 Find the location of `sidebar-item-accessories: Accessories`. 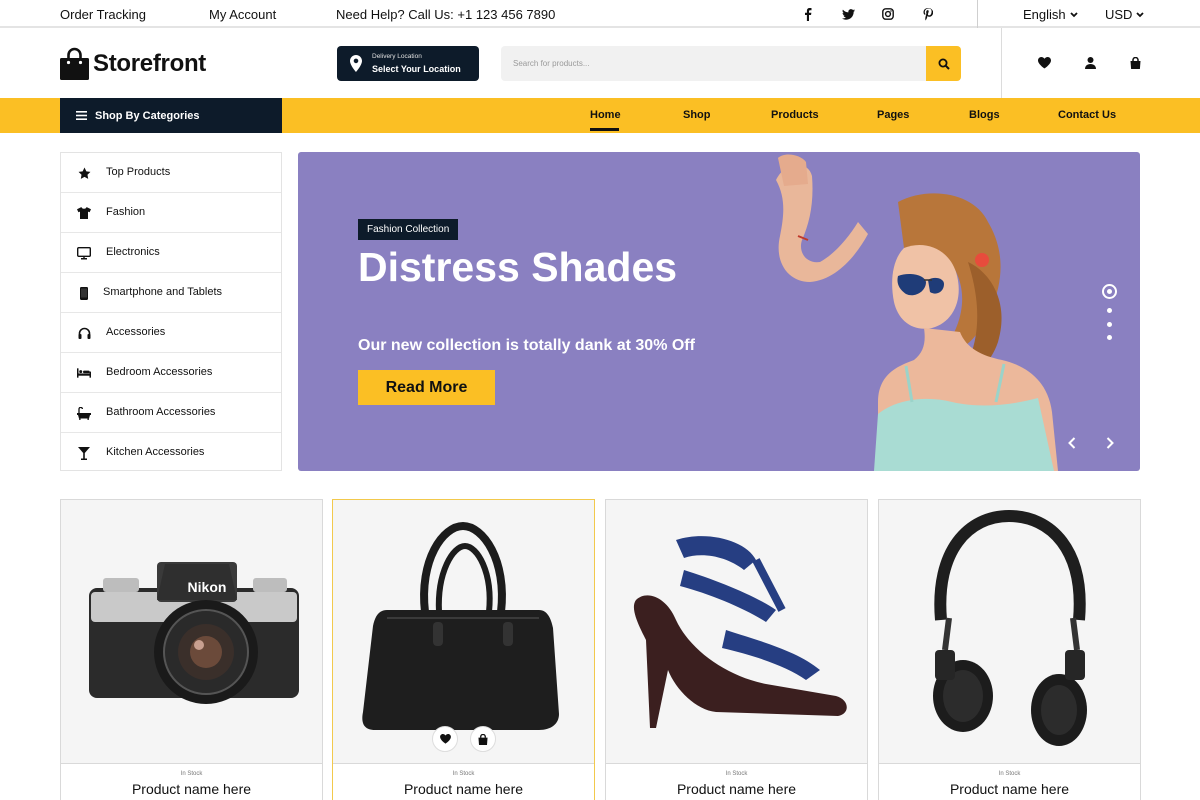

sidebar-item-accessories: Accessories is located at coordinates (171, 333).